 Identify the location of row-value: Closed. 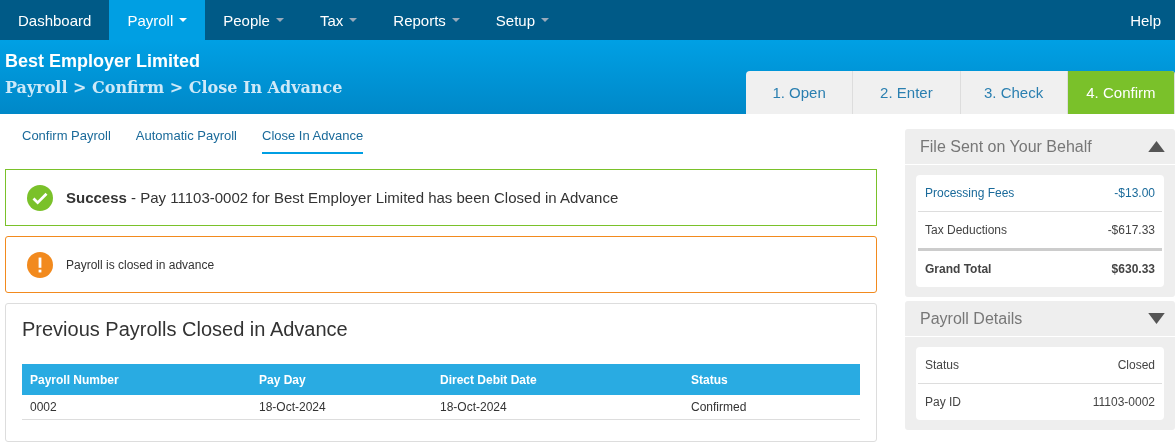
(1136, 365).